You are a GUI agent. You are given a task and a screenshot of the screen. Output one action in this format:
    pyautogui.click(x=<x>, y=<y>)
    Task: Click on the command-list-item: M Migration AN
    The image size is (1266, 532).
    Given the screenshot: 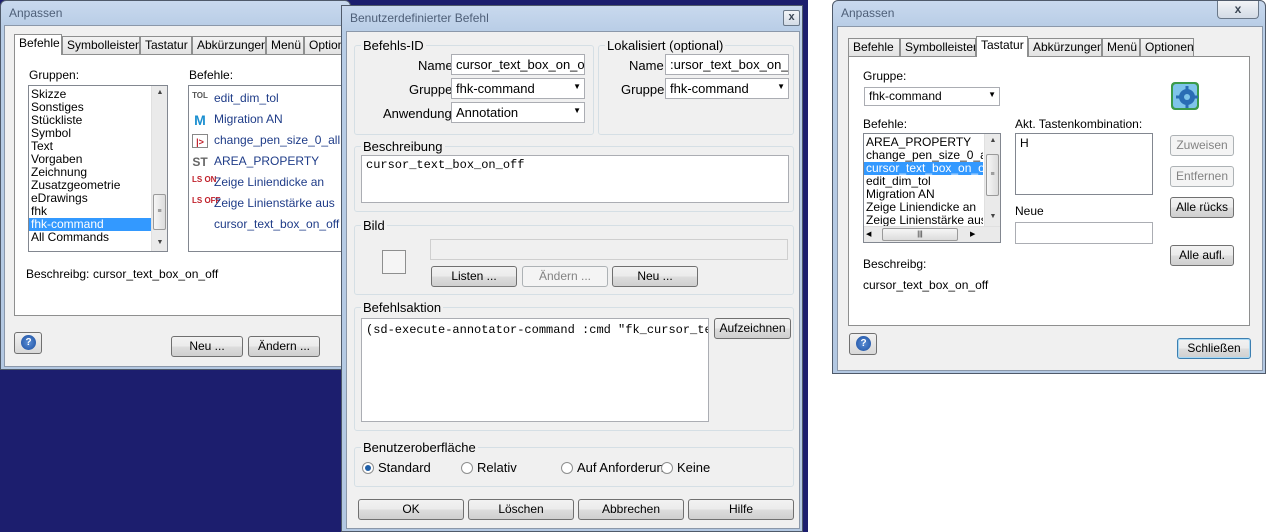 What is the action you would take?
    pyautogui.click(x=273, y=119)
    